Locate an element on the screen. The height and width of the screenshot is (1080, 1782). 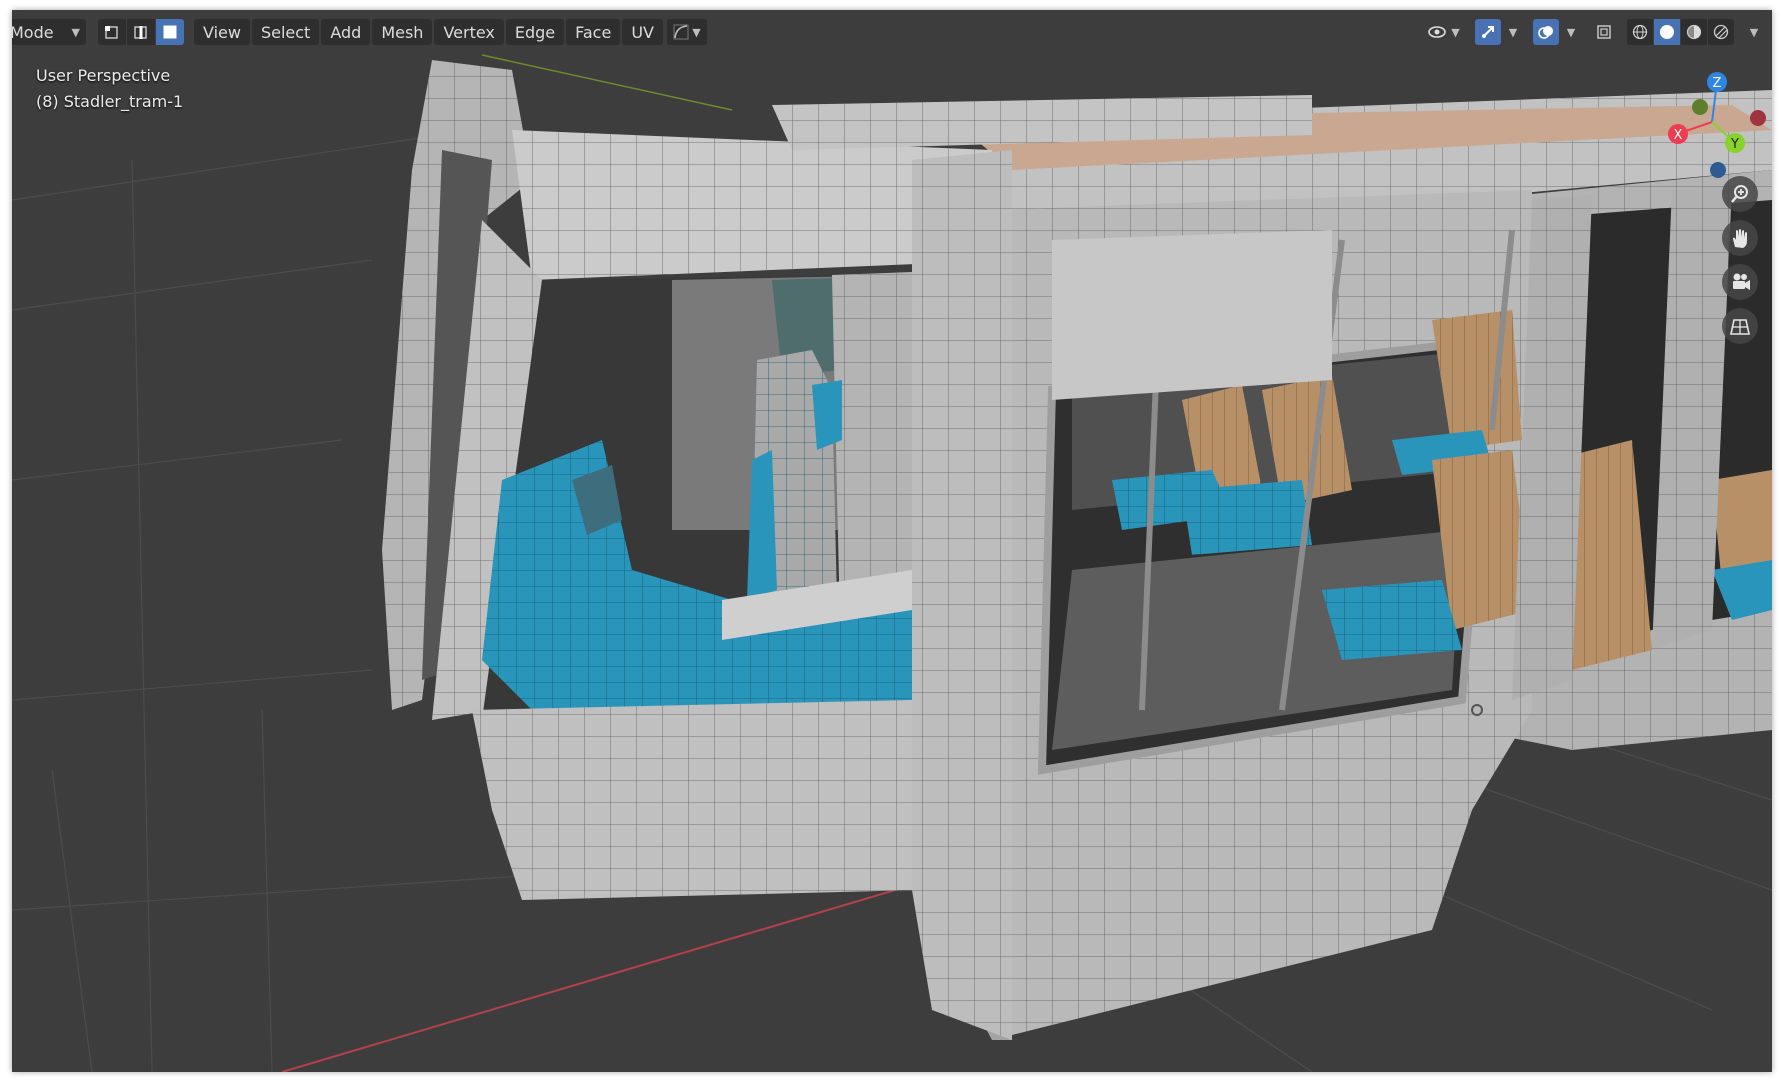
face-select-button is located at coordinates (170, 32).